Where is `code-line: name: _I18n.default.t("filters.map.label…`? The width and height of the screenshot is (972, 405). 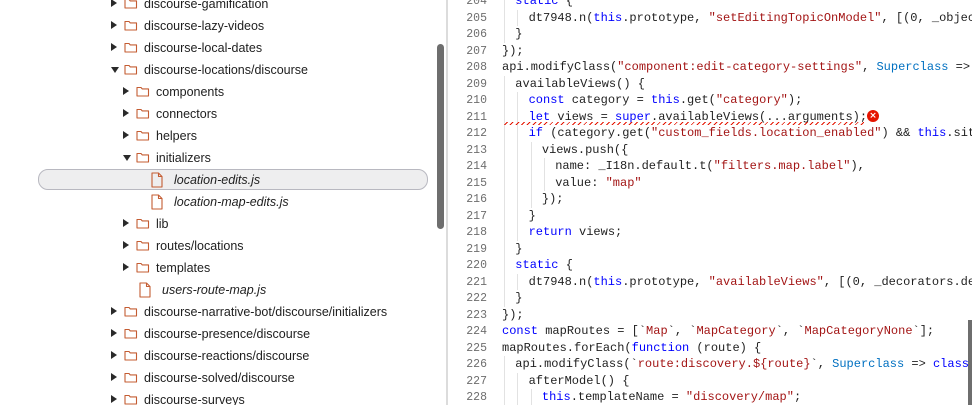 code-line: name: _I18n.default.t("filters.map.label… is located at coordinates (710, 166).